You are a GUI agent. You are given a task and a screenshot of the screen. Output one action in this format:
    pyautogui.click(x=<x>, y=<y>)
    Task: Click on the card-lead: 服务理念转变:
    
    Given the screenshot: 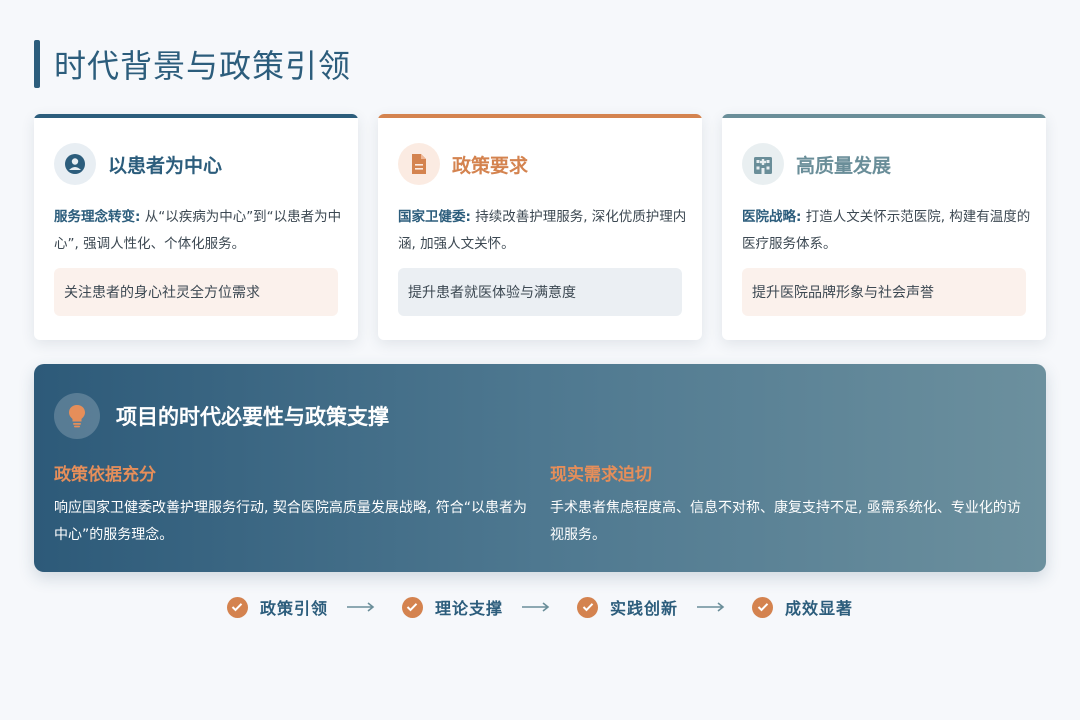 What is the action you would take?
    pyautogui.click(x=97, y=217)
    